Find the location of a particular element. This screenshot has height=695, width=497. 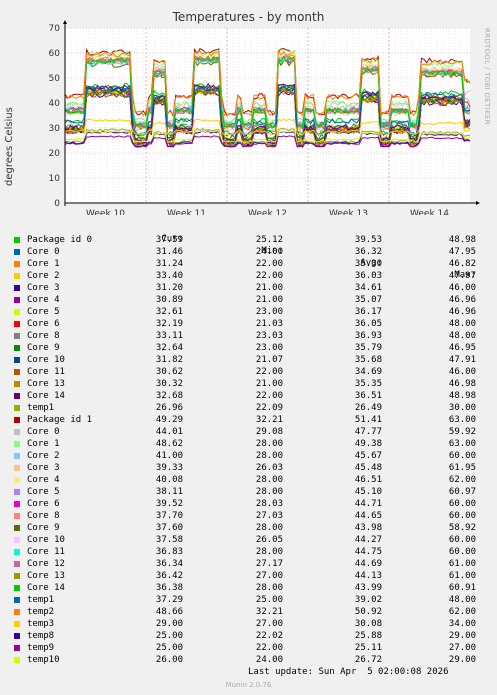

legend-max-value: 63.00 is located at coordinates (462, 444).